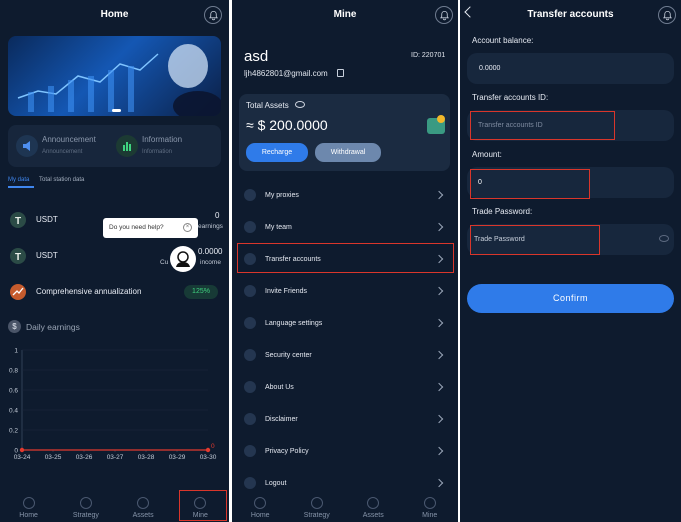 Image resolution: width=681 pixels, height=522 pixels. Describe the element at coordinates (89, 291) in the screenshot. I see `row3-label: Comprehensive annualization` at that location.